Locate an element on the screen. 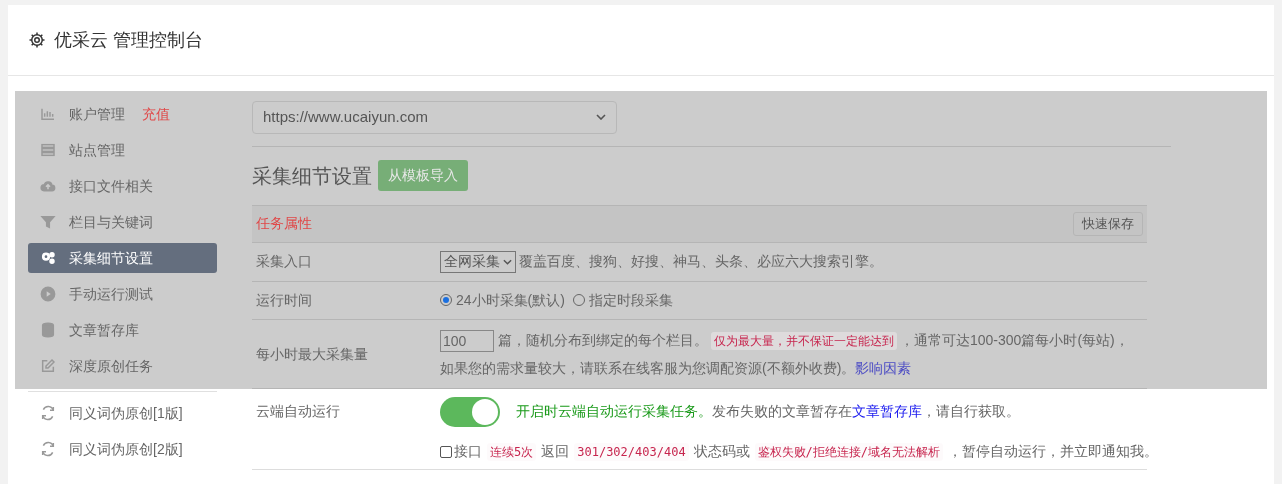  import-button: 从模板导入 is located at coordinates (423, 176).